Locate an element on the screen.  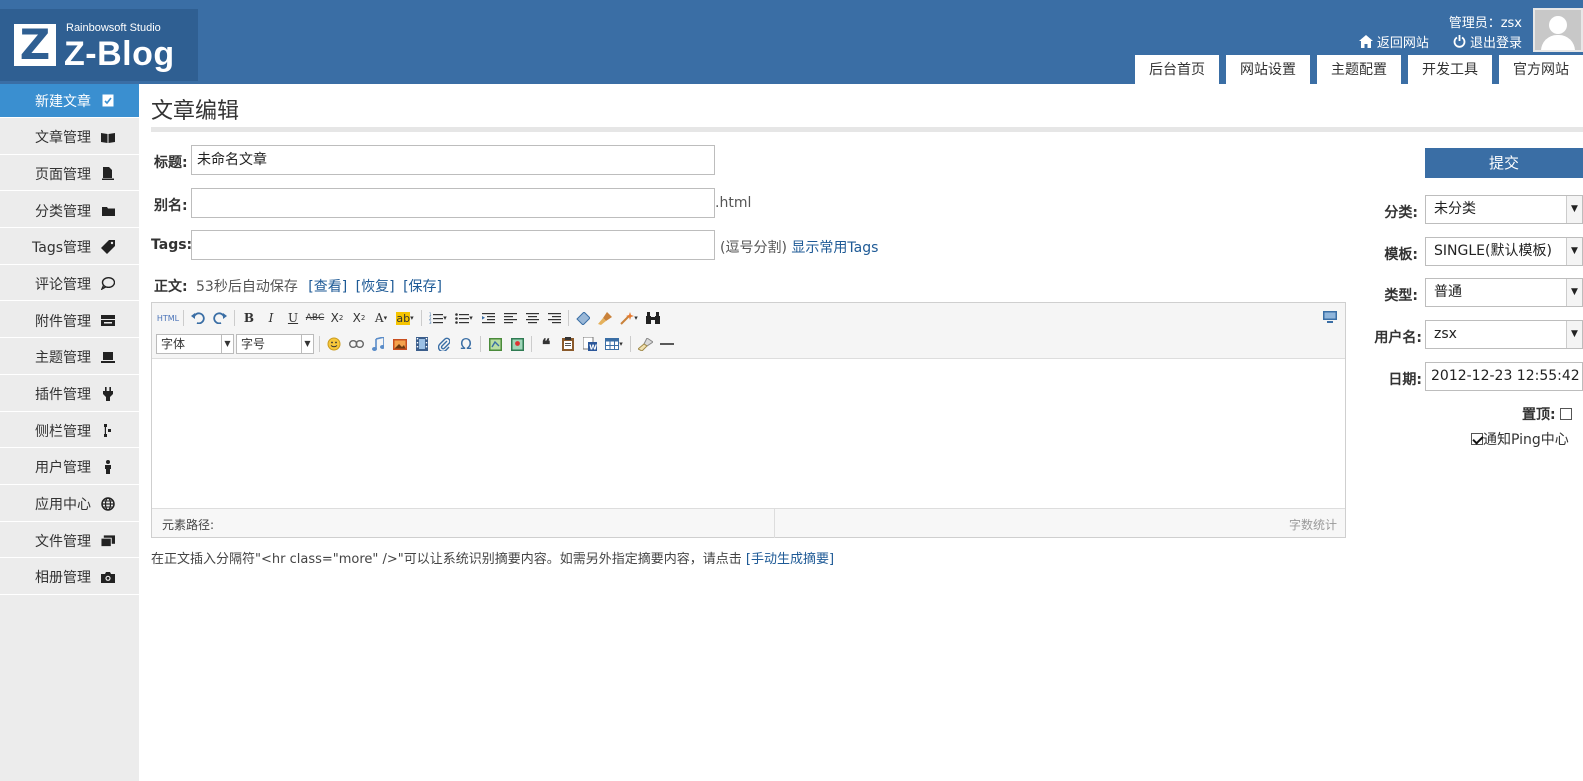
special-char-button: Ω is located at coordinates (466, 344).